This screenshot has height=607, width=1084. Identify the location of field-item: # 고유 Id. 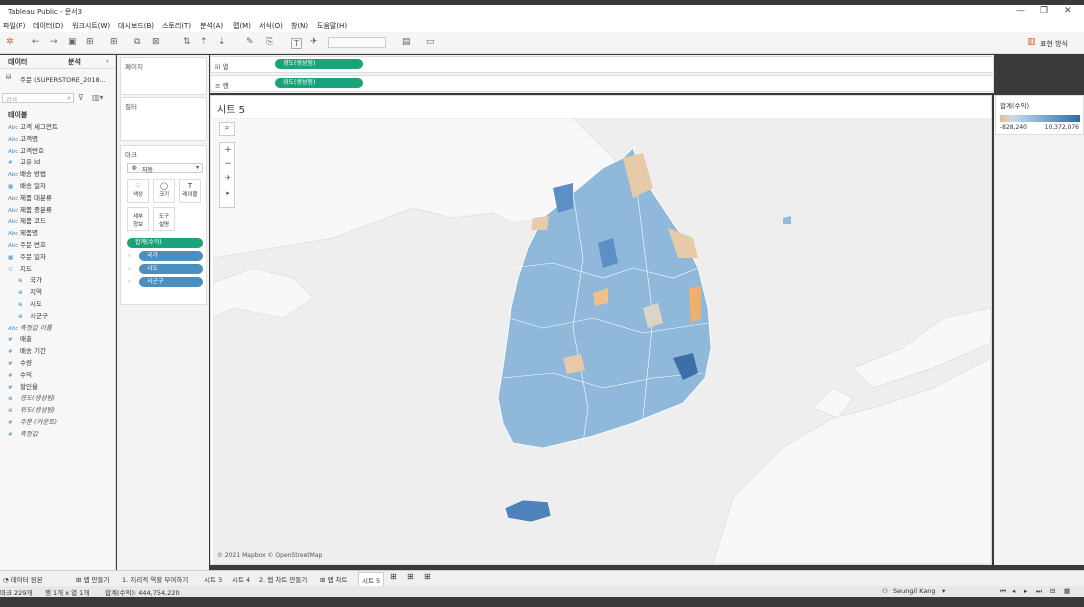
(24, 162).